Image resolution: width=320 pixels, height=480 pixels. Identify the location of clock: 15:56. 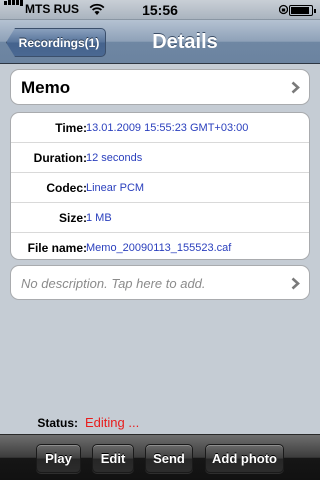
(160, 10).